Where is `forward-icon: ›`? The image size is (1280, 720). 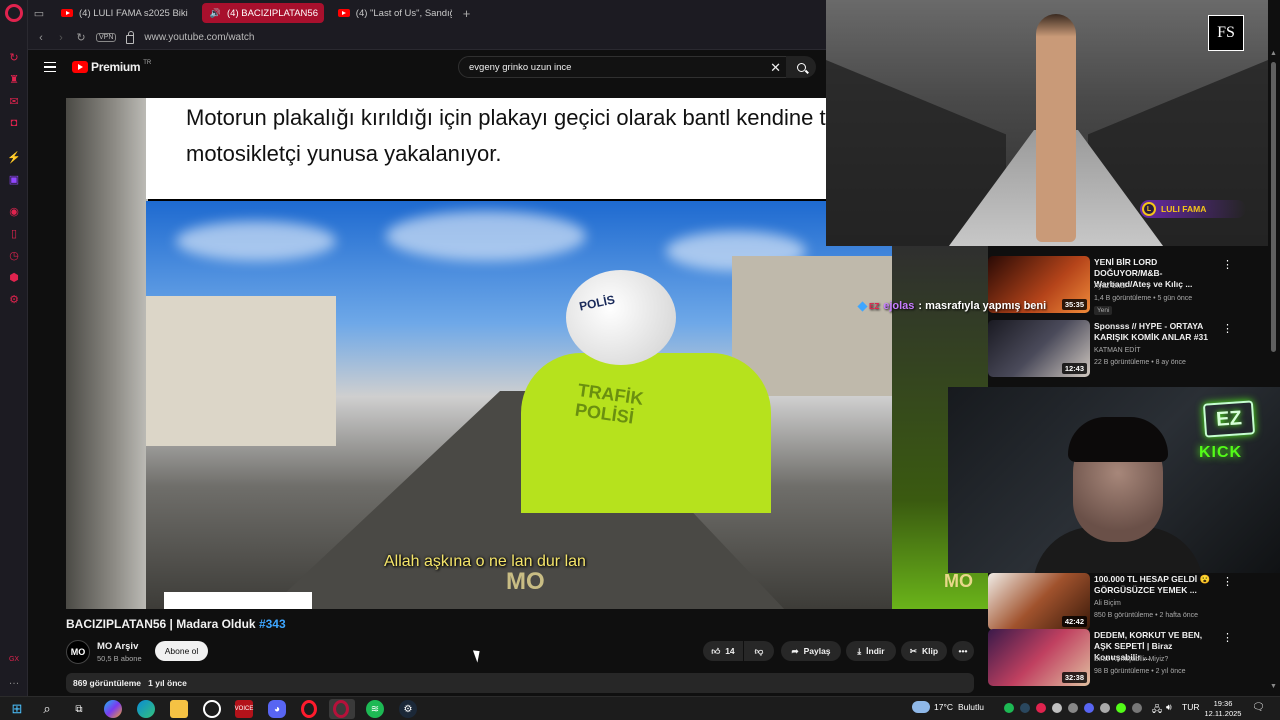
forward-icon: › is located at coordinates (61, 38).